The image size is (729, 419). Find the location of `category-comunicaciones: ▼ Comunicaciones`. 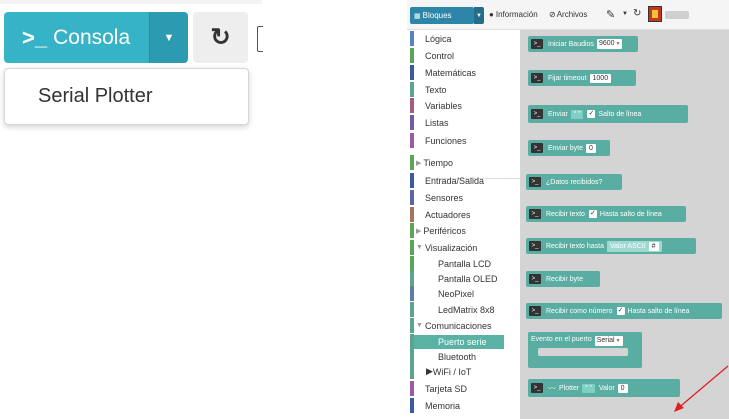

category-comunicaciones: ▼ Comunicaciones is located at coordinates (450, 325).